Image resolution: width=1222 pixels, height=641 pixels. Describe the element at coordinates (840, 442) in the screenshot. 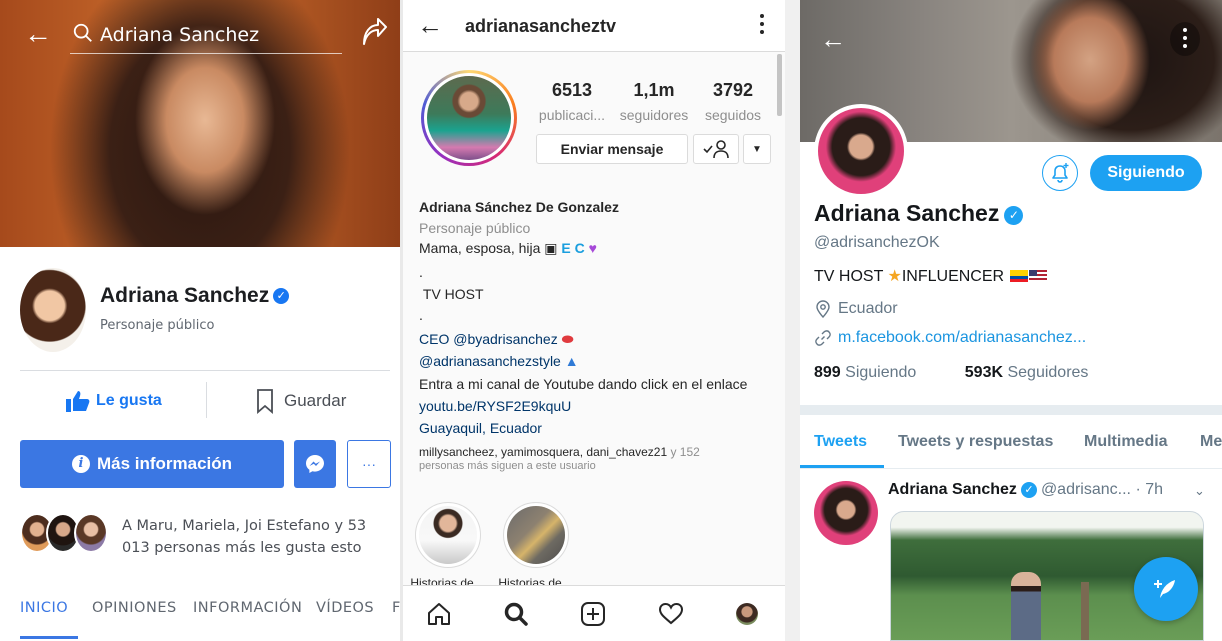

I see `tab-tweets: Tweets` at that location.